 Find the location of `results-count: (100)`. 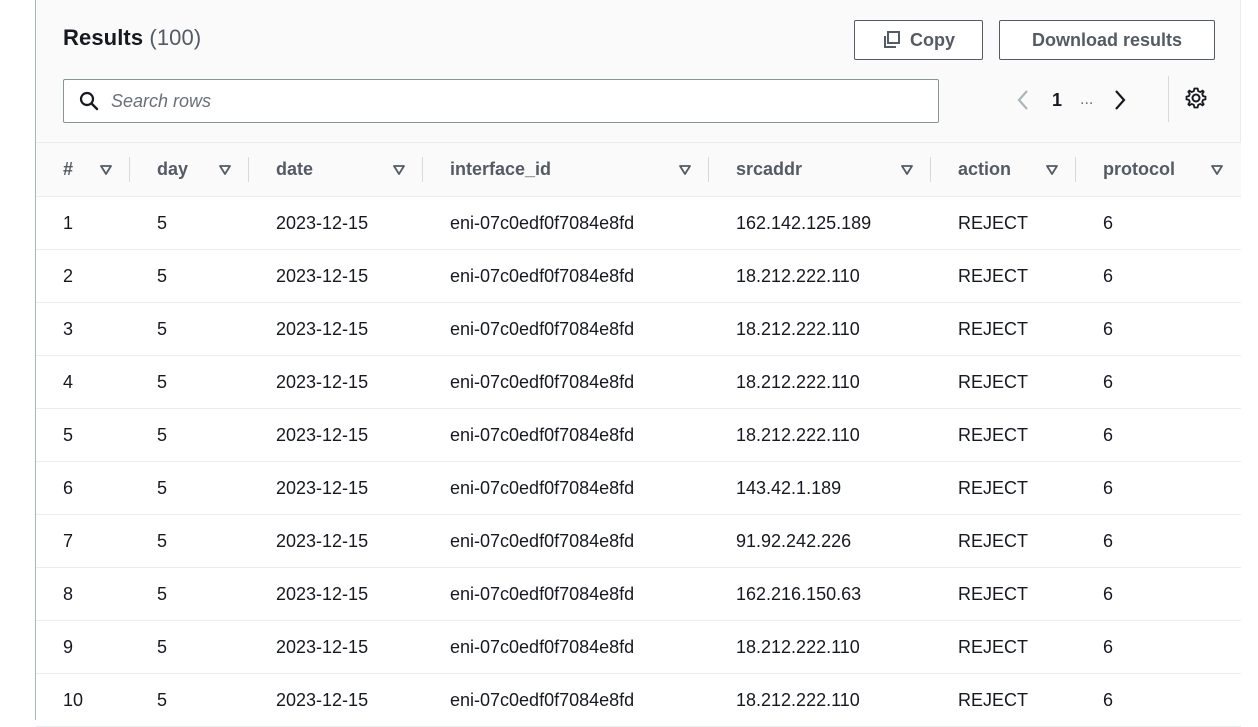

results-count: (100) is located at coordinates (175, 37).